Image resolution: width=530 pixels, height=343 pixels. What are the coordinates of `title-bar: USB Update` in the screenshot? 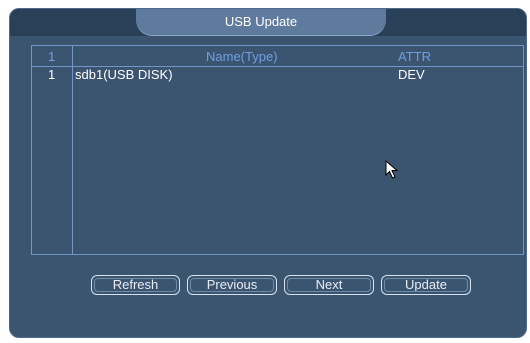 It's located at (268, 22).